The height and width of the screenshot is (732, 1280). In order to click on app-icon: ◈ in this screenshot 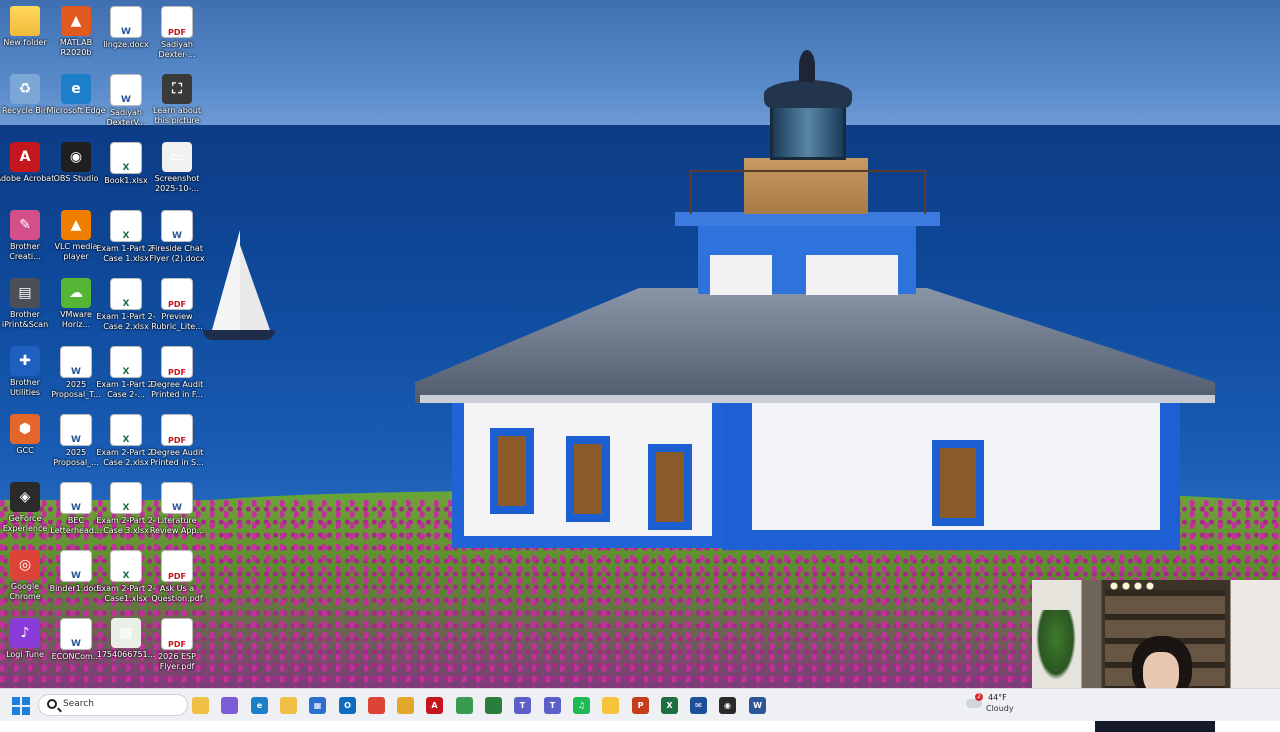, I will do `click(25, 497)`.